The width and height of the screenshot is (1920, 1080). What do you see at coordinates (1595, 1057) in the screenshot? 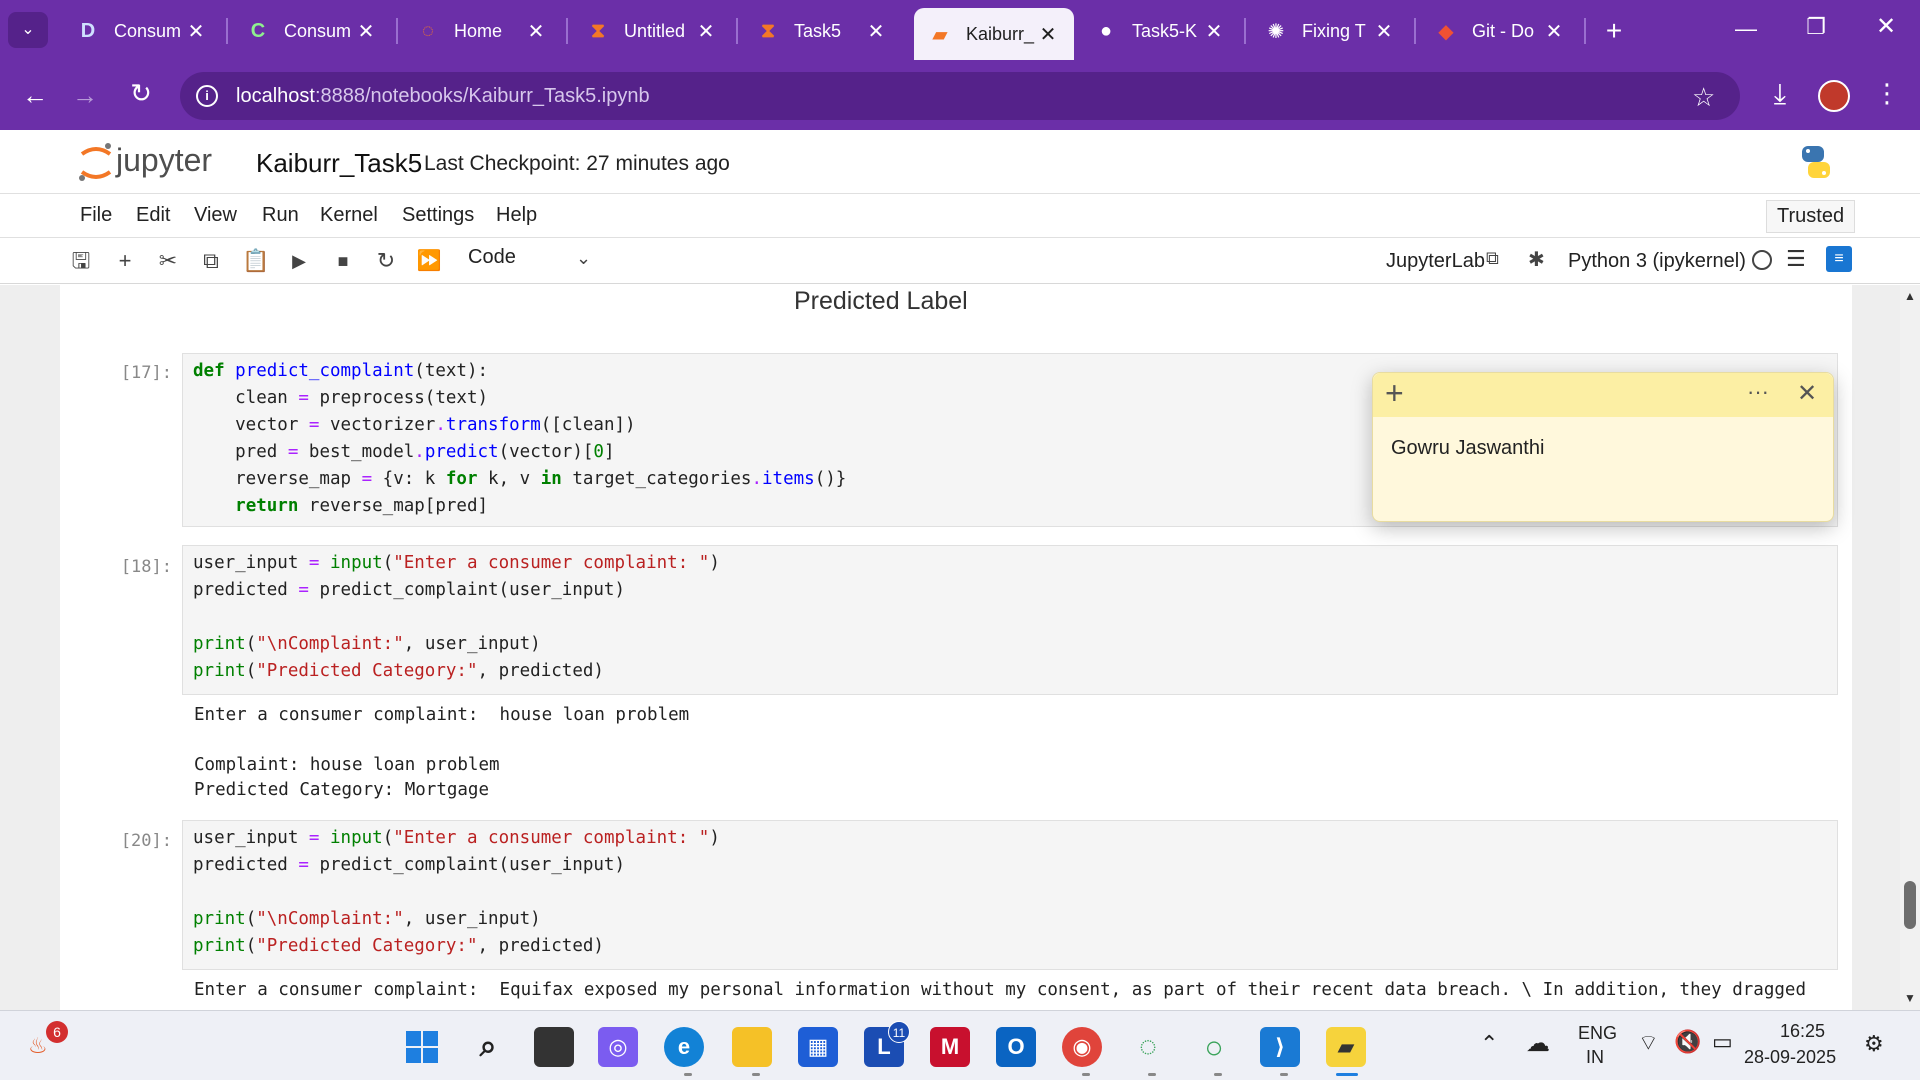
I see `language-indicator-bottom: IN` at bounding box center [1595, 1057].